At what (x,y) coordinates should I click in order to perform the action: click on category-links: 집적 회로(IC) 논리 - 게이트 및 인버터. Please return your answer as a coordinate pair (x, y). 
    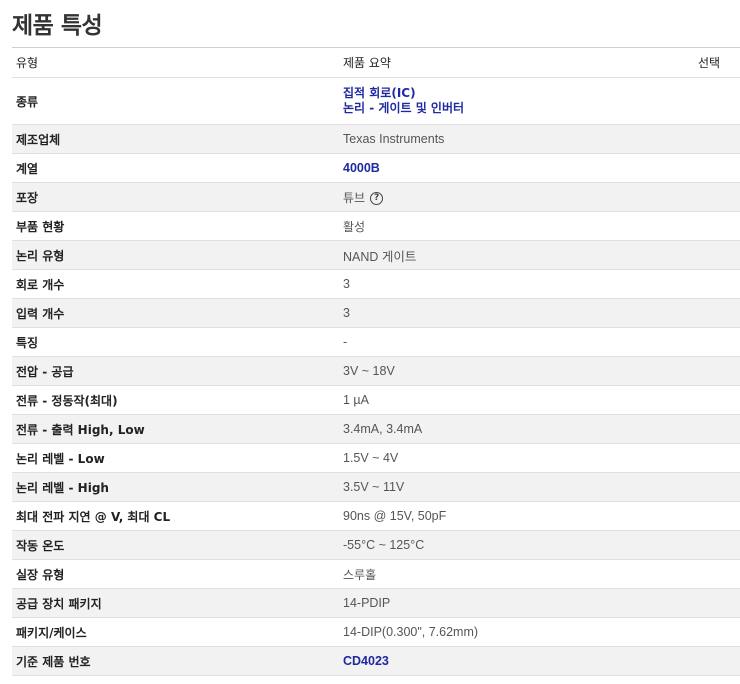
    Looking at the image, I should click on (403, 101).